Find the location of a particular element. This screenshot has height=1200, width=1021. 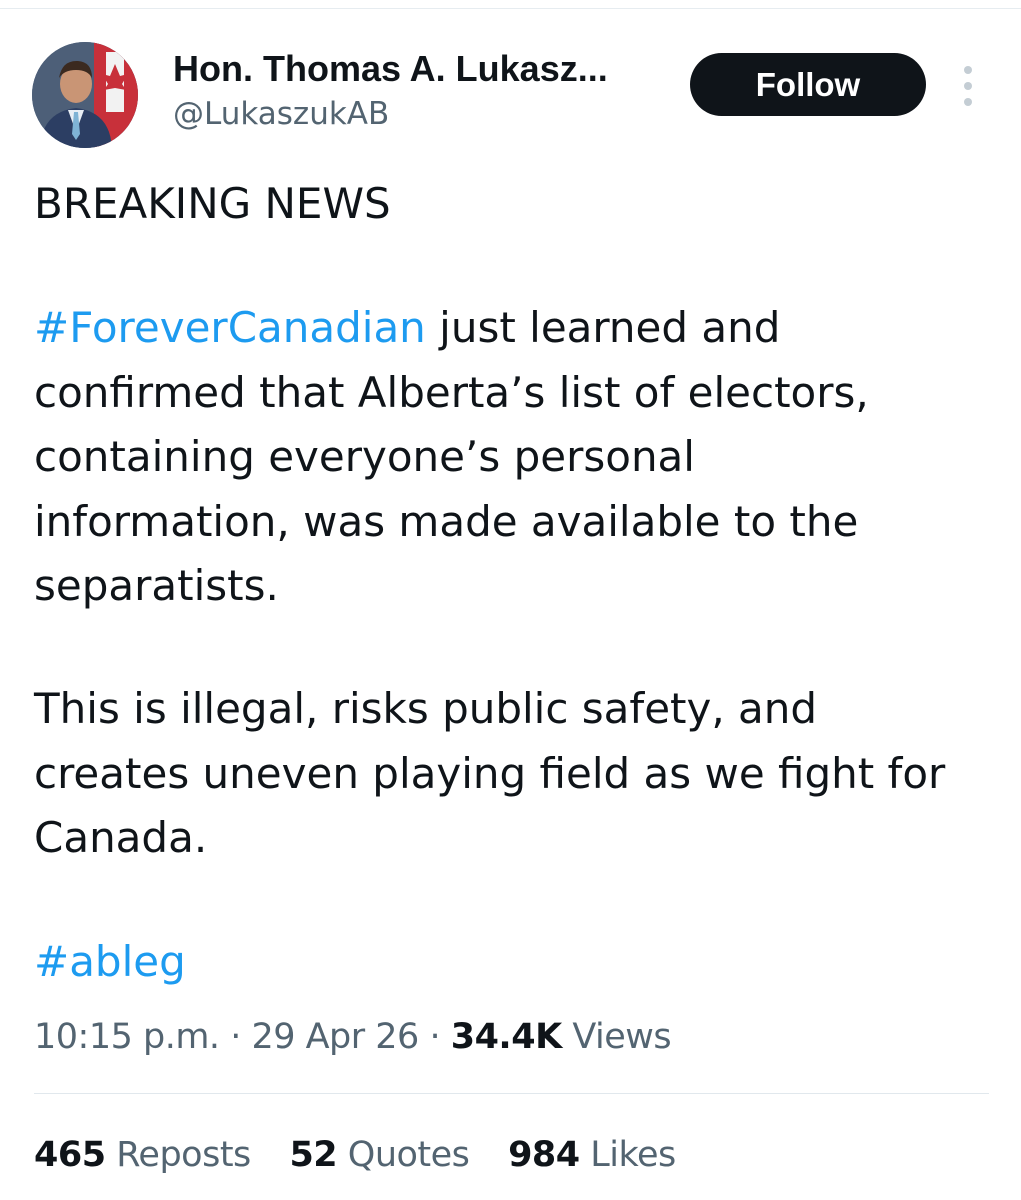

quotes-label: Quotes is located at coordinates (403, 1155).